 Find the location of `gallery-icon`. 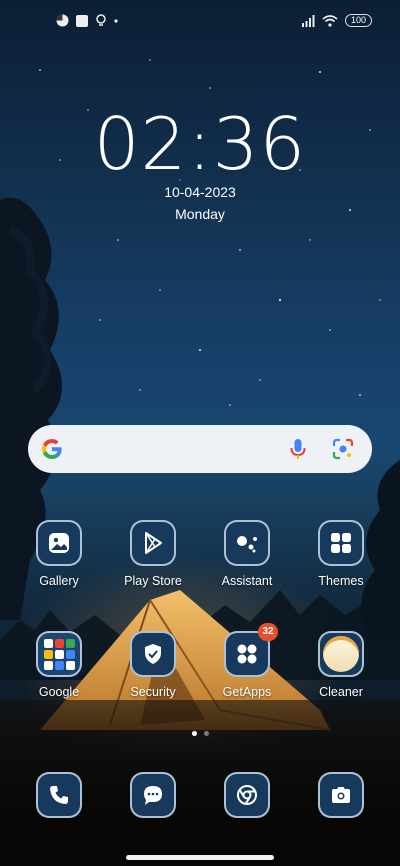

gallery-icon is located at coordinates (59, 543).